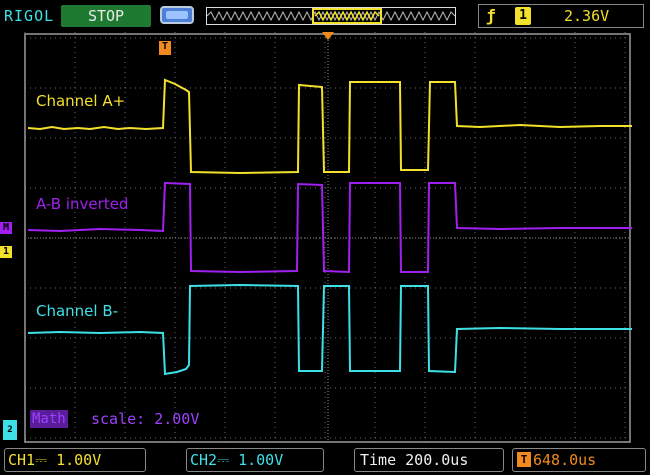 The width and height of the screenshot is (650, 475). I want to click on trigger-offset: 648.0us, so click(565, 460).